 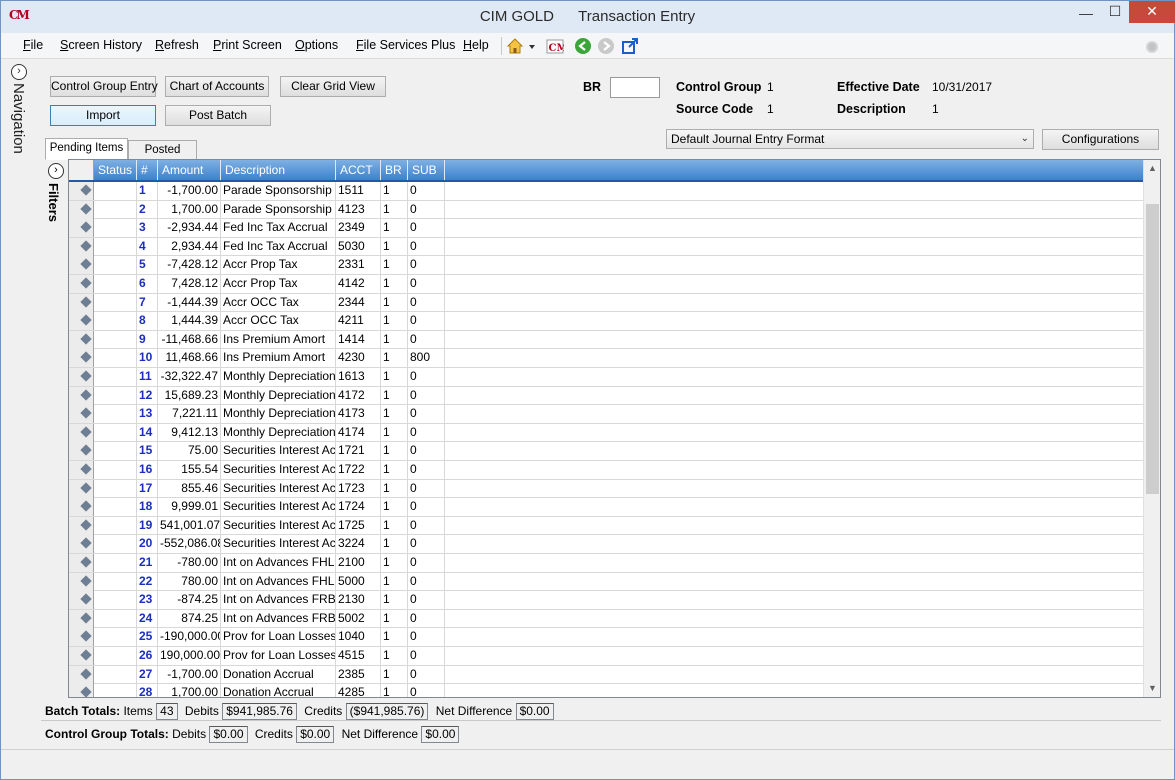 What do you see at coordinates (606, 191) in the screenshot?
I see `table-row: 1 -1,700.00 Parade Sponsorship 1511 1 0` at bounding box center [606, 191].